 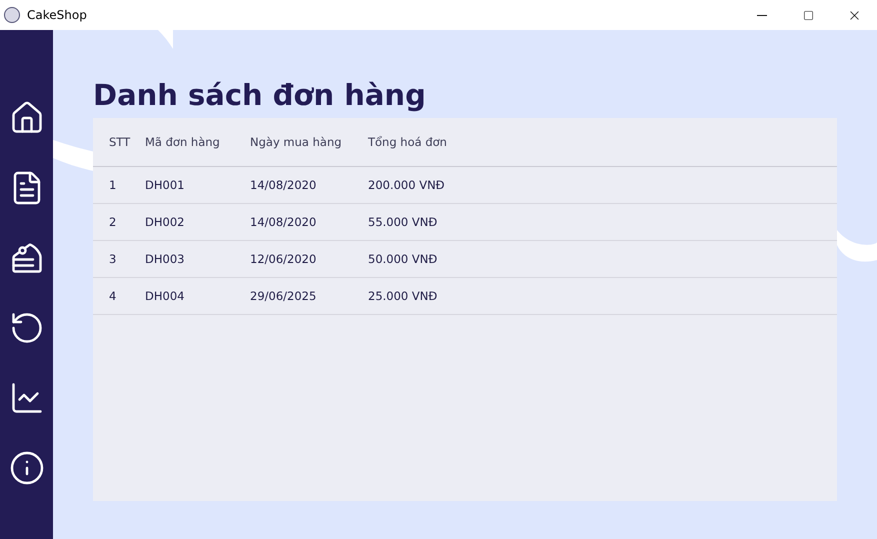 I want to click on table-cell-text: 2, so click(x=113, y=222).